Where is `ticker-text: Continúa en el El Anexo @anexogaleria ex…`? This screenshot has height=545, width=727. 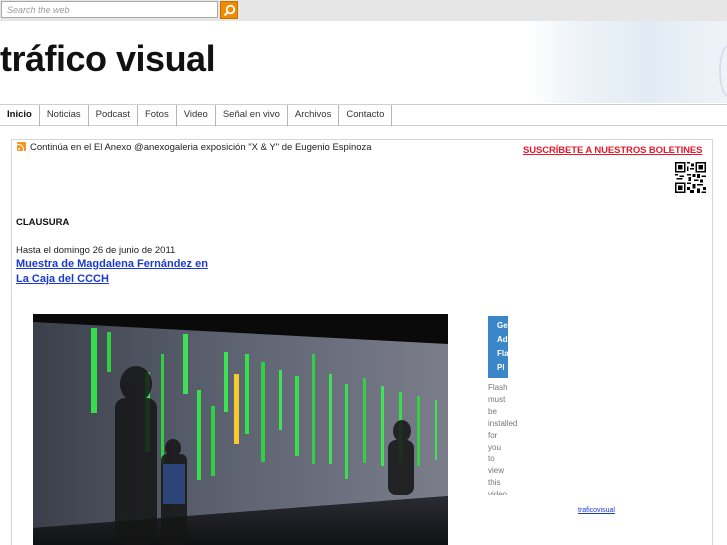 ticker-text: Continúa en el El Anexo @anexogaleria ex… is located at coordinates (201, 147).